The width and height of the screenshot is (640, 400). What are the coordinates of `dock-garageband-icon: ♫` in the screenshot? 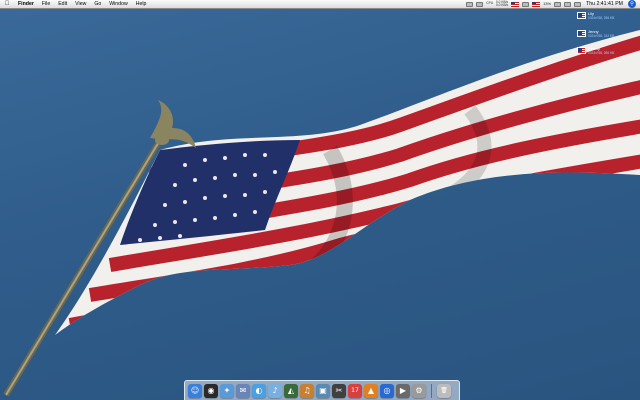 It's located at (307, 390).